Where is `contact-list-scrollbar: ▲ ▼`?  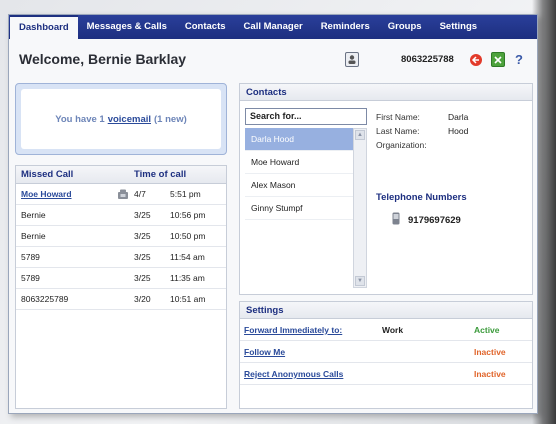
contact-list-scrollbar: ▲ ▼ is located at coordinates (360, 208).